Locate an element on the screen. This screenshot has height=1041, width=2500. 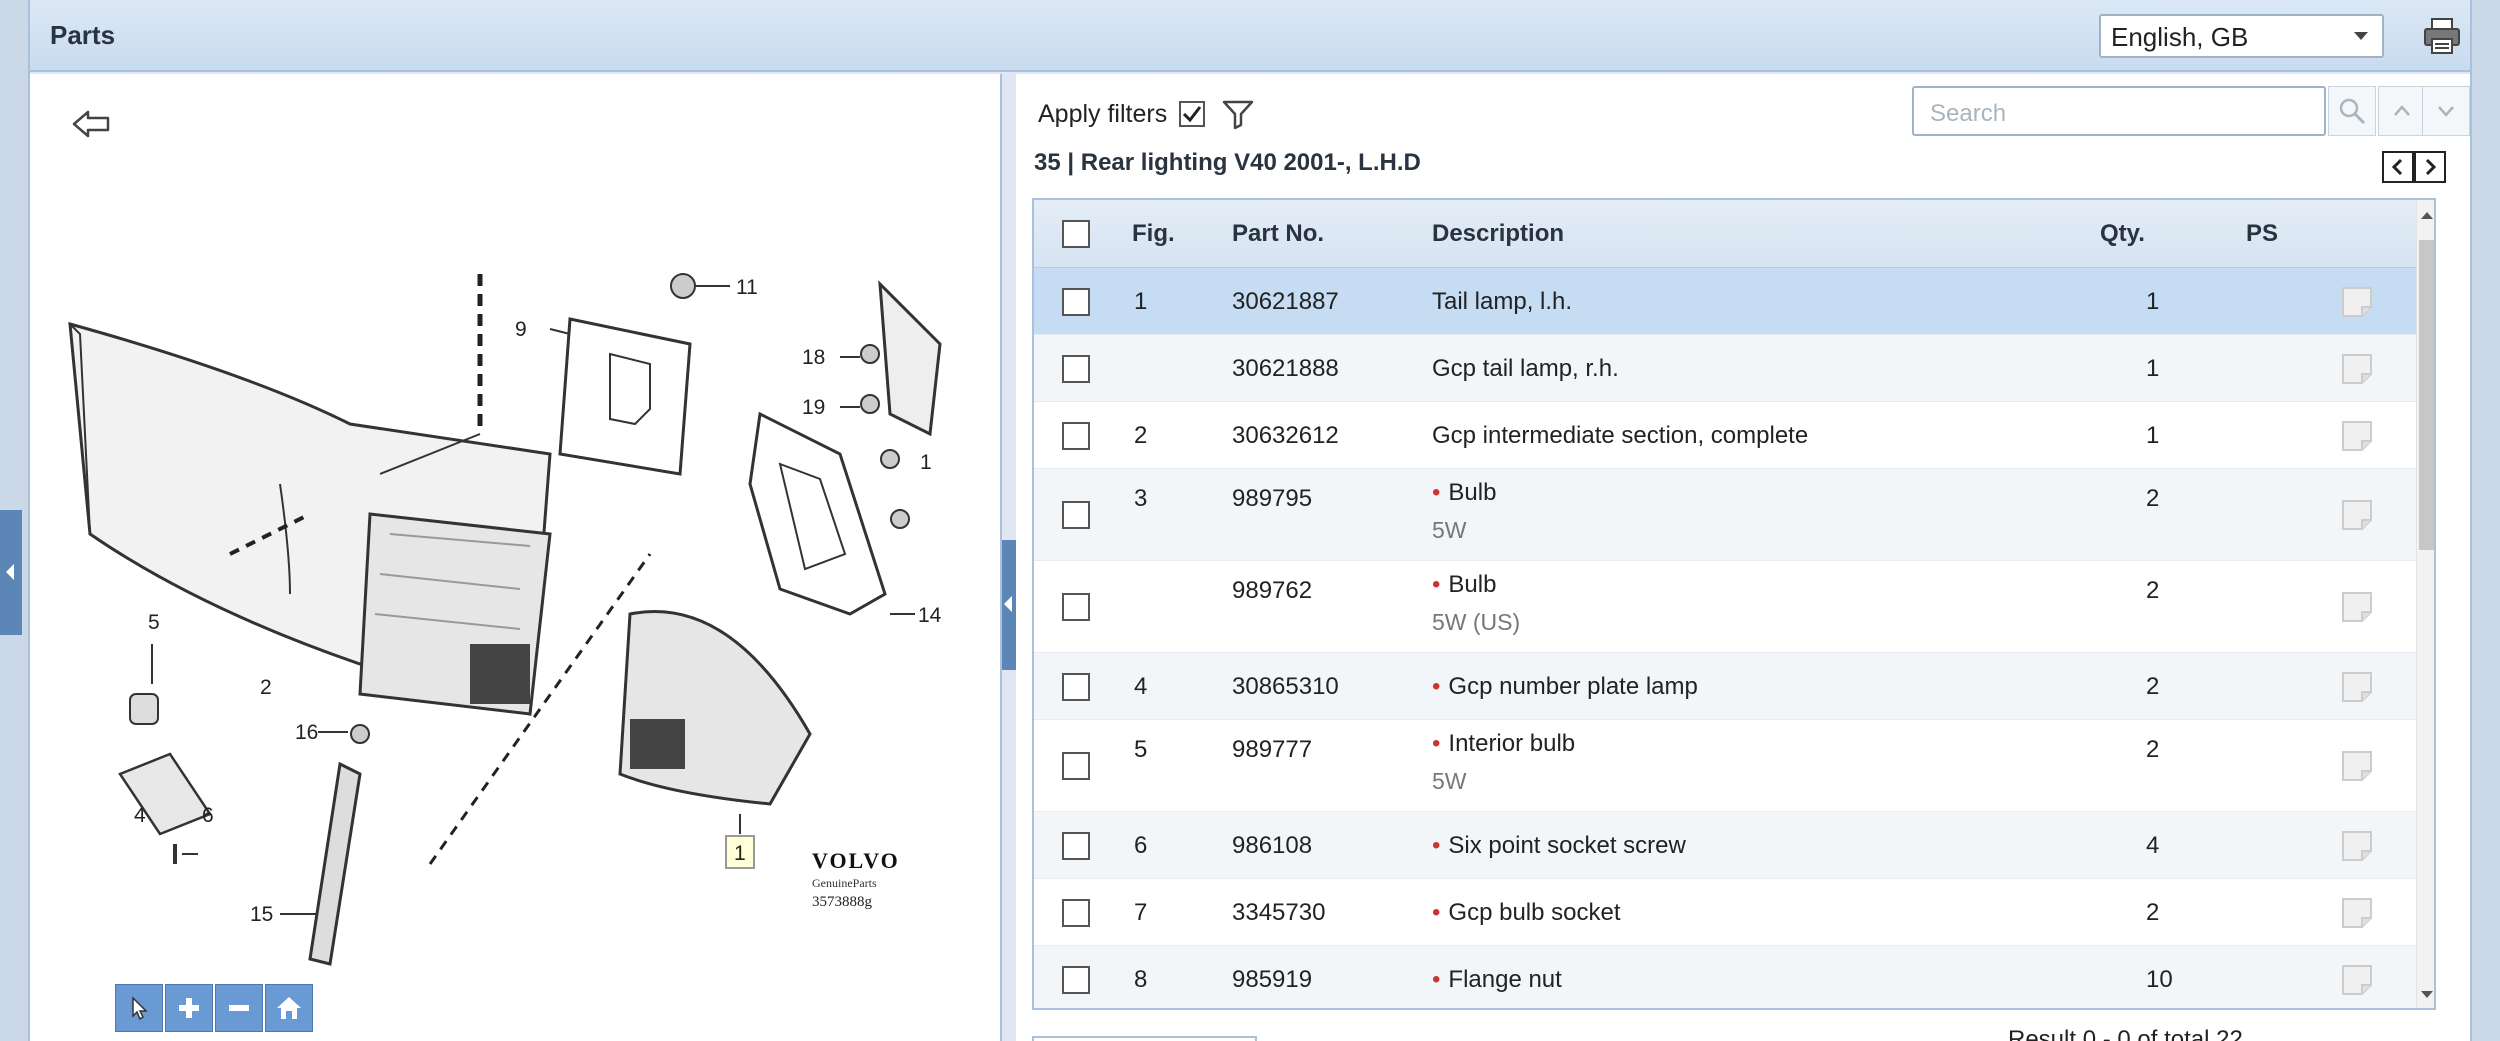
description-cell: • Gcp number plate lamp is located at coordinates (1565, 687).